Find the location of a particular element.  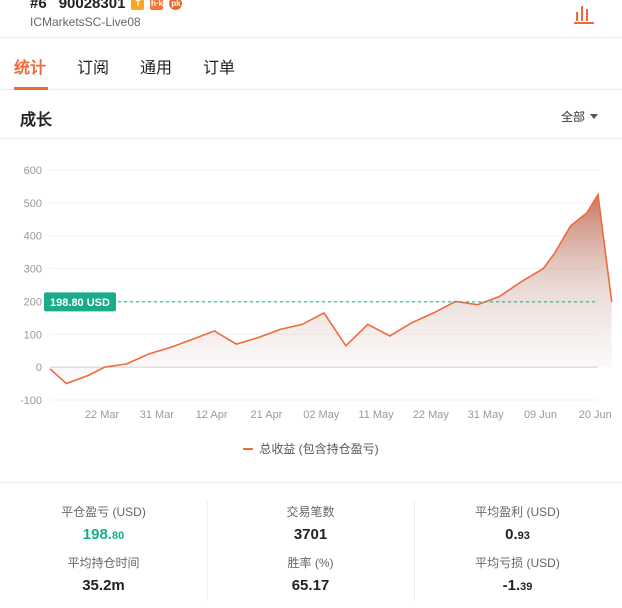

active-tab-indicator is located at coordinates (31, 88).